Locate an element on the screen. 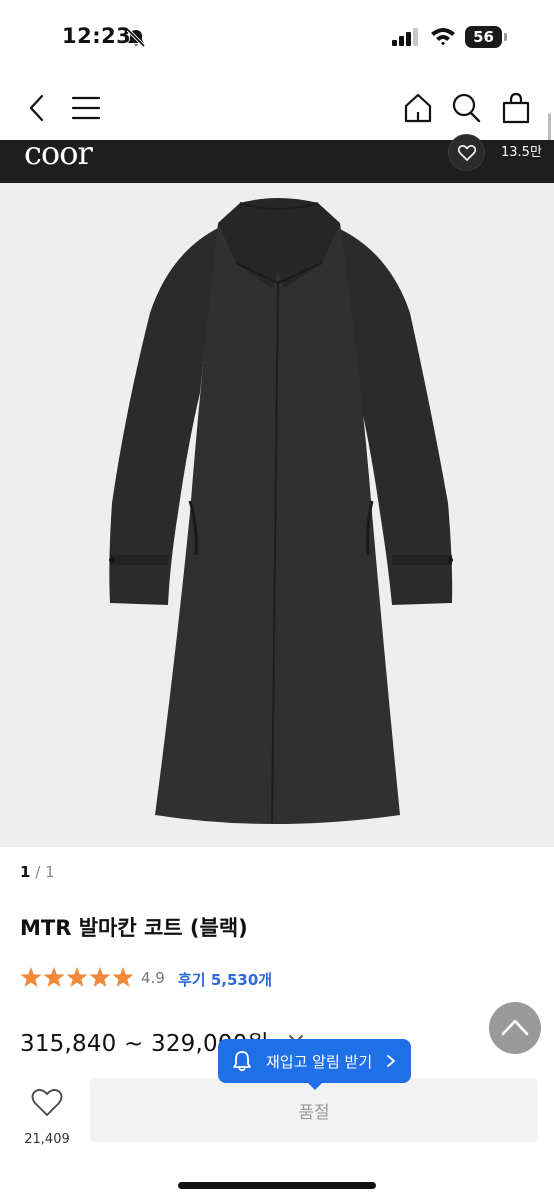 Image resolution: width=554 pixels, height=1200 pixels. restock-alert-tooltip: 재입고 알림 받기 is located at coordinates (314, 1064).